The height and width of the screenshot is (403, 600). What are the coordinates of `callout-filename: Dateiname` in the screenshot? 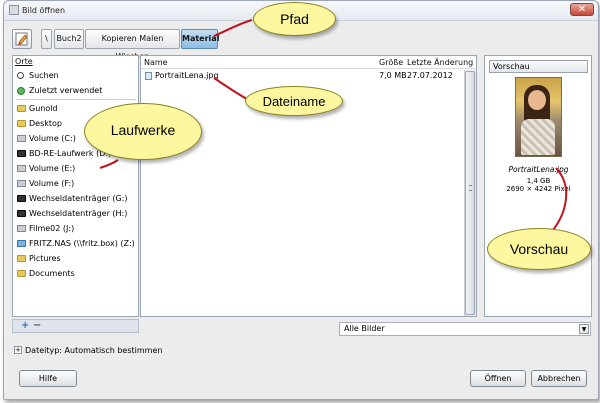 It's located at (294, 101).